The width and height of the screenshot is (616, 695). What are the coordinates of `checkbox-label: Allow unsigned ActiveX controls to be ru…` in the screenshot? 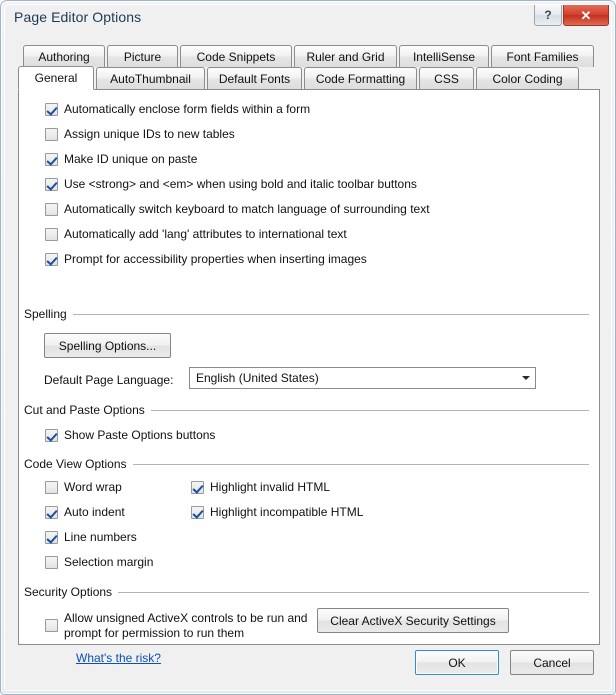 It's located at (186, 625).